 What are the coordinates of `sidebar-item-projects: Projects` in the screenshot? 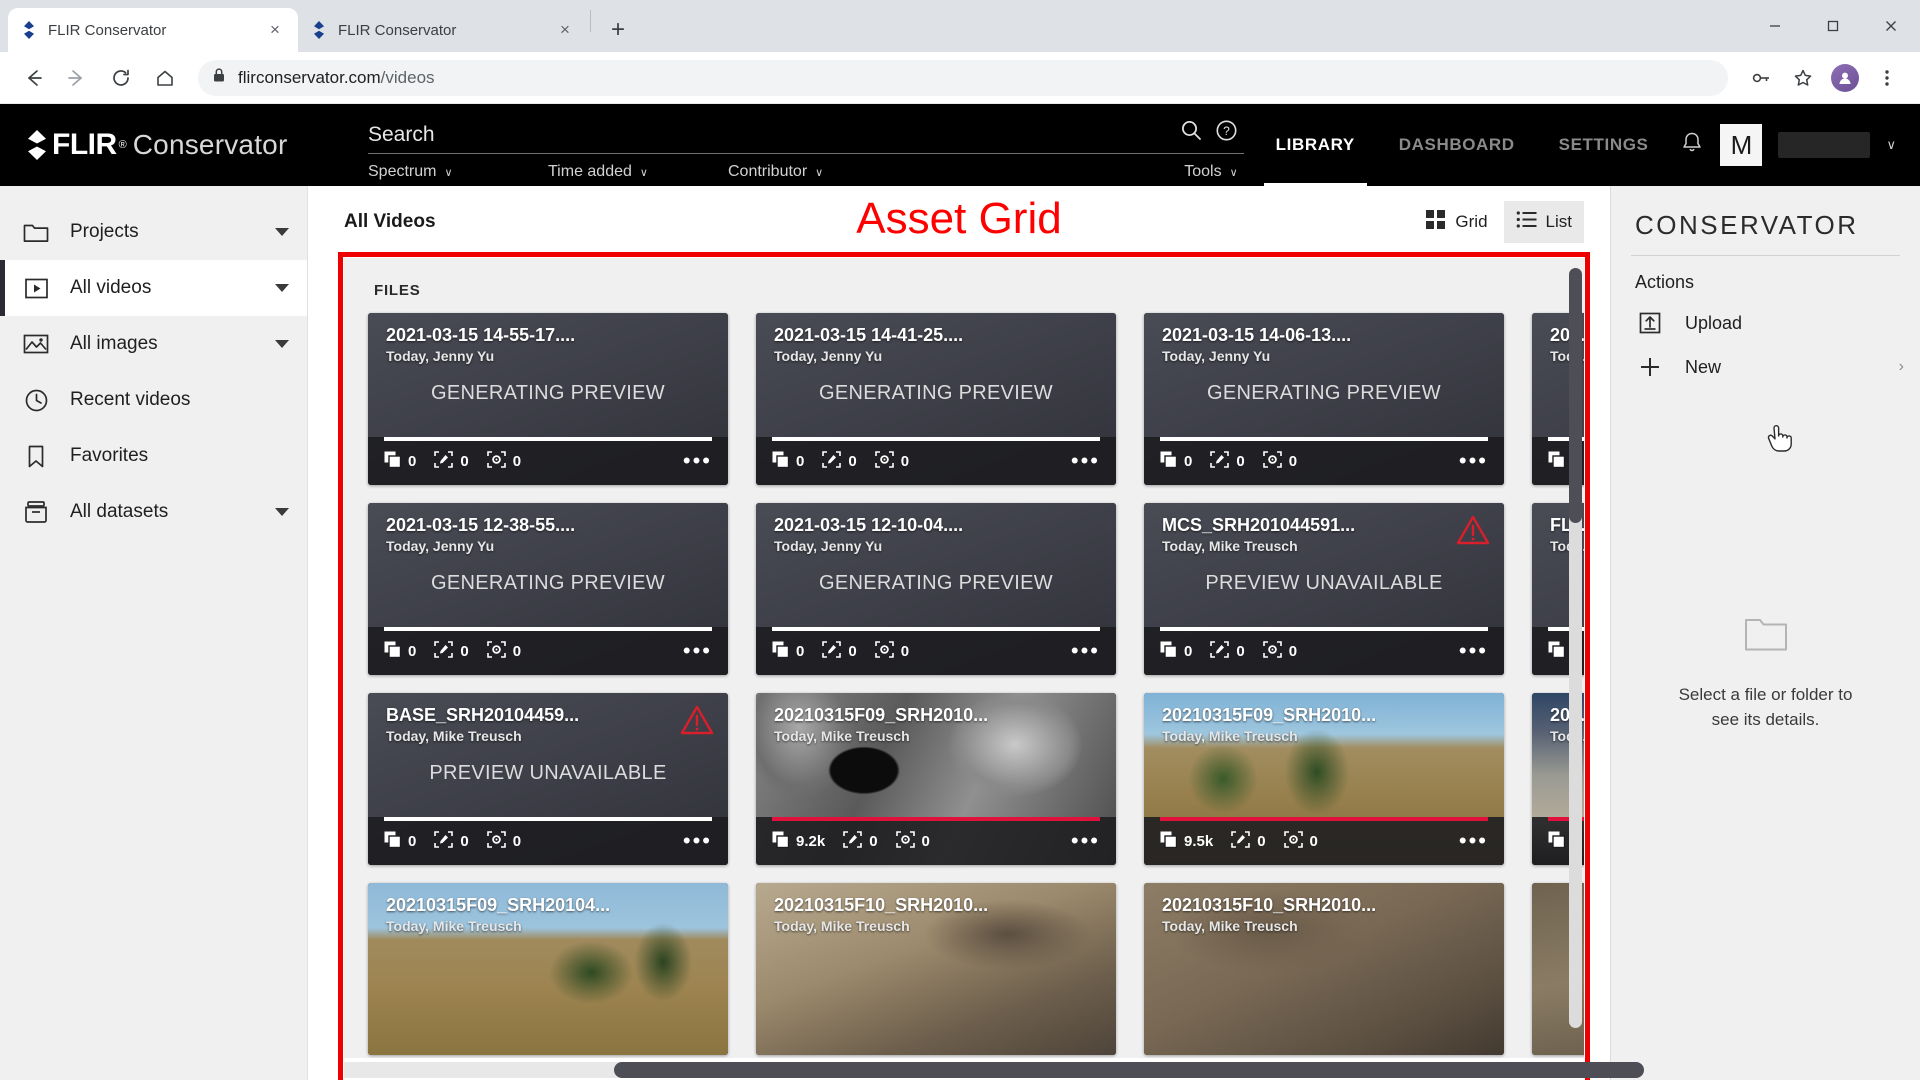 It's located at (153, 232).